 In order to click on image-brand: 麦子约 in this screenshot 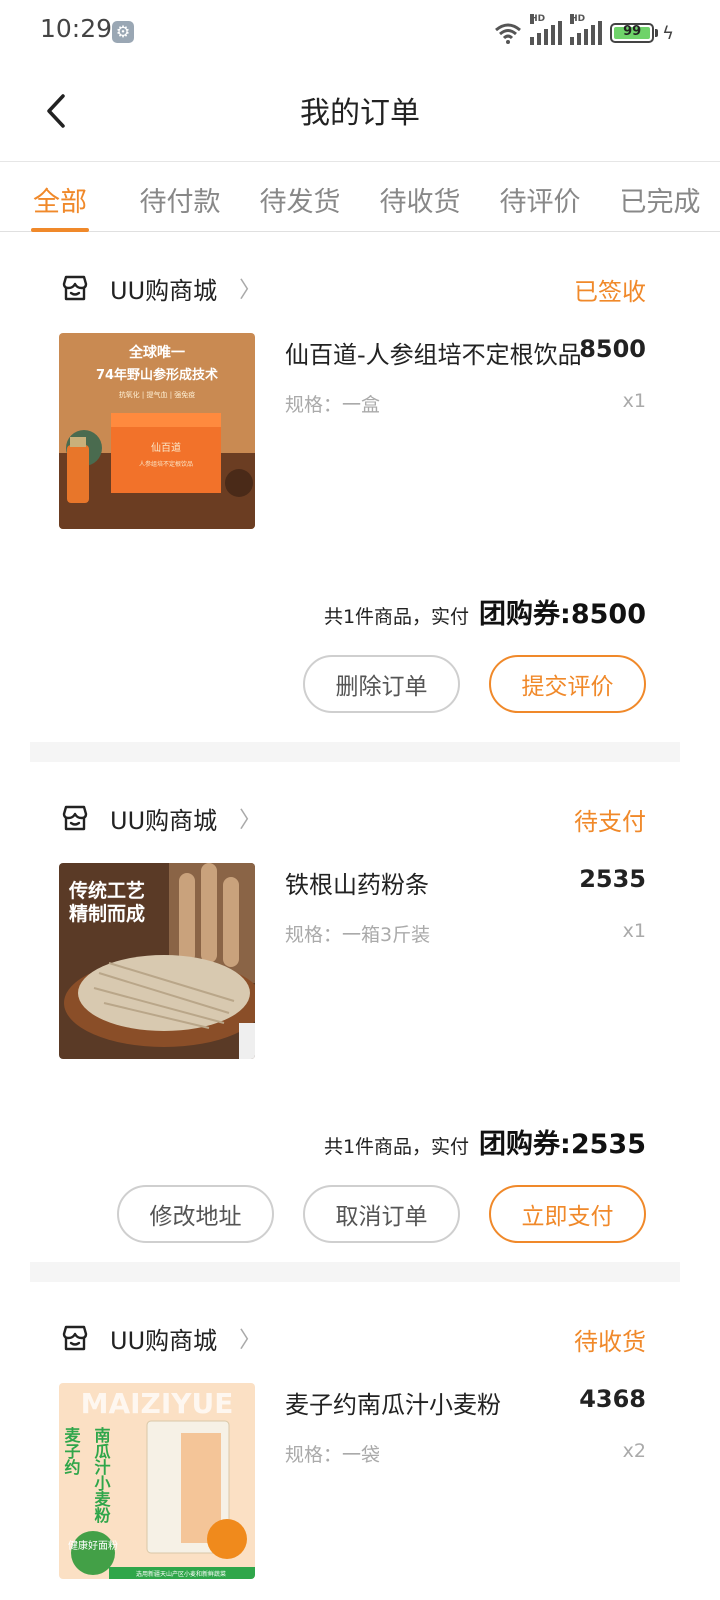, I will do `click(71, 1451)`.